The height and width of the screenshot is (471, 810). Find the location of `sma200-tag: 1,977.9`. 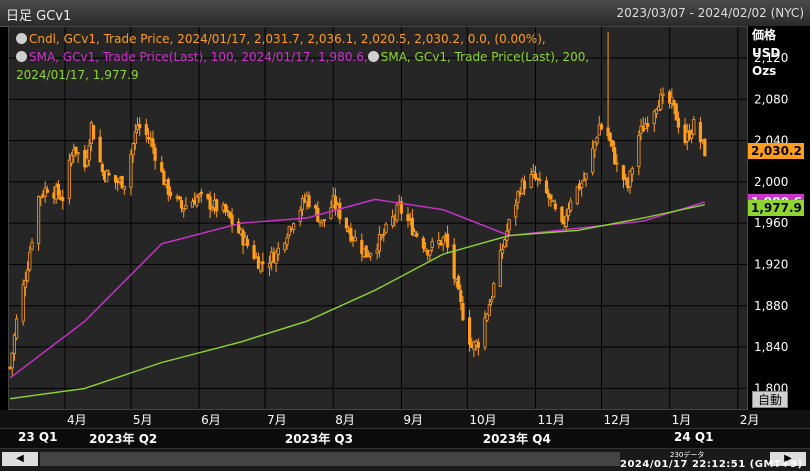

sma200-tag: 1,977.9 is located at coordinates (776, 207).